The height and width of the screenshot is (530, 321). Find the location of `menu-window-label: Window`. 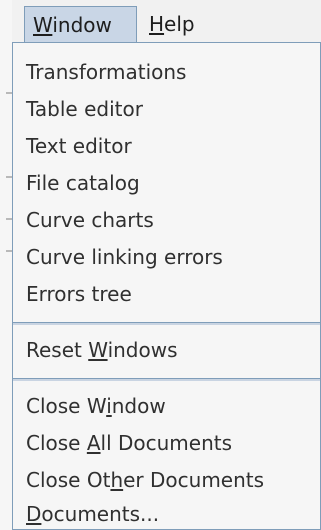

menu-window-label: Window is located at coordinates (72, 25).